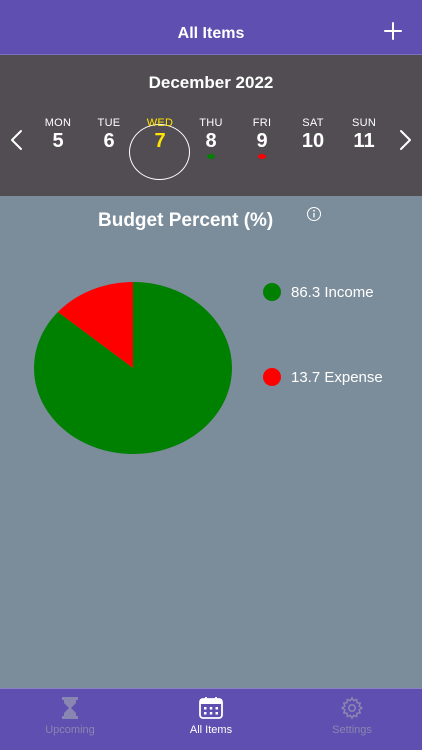  Describe the element at coordinates (109, 123) in the screenshot. I see `day-name: TUE` at that location.